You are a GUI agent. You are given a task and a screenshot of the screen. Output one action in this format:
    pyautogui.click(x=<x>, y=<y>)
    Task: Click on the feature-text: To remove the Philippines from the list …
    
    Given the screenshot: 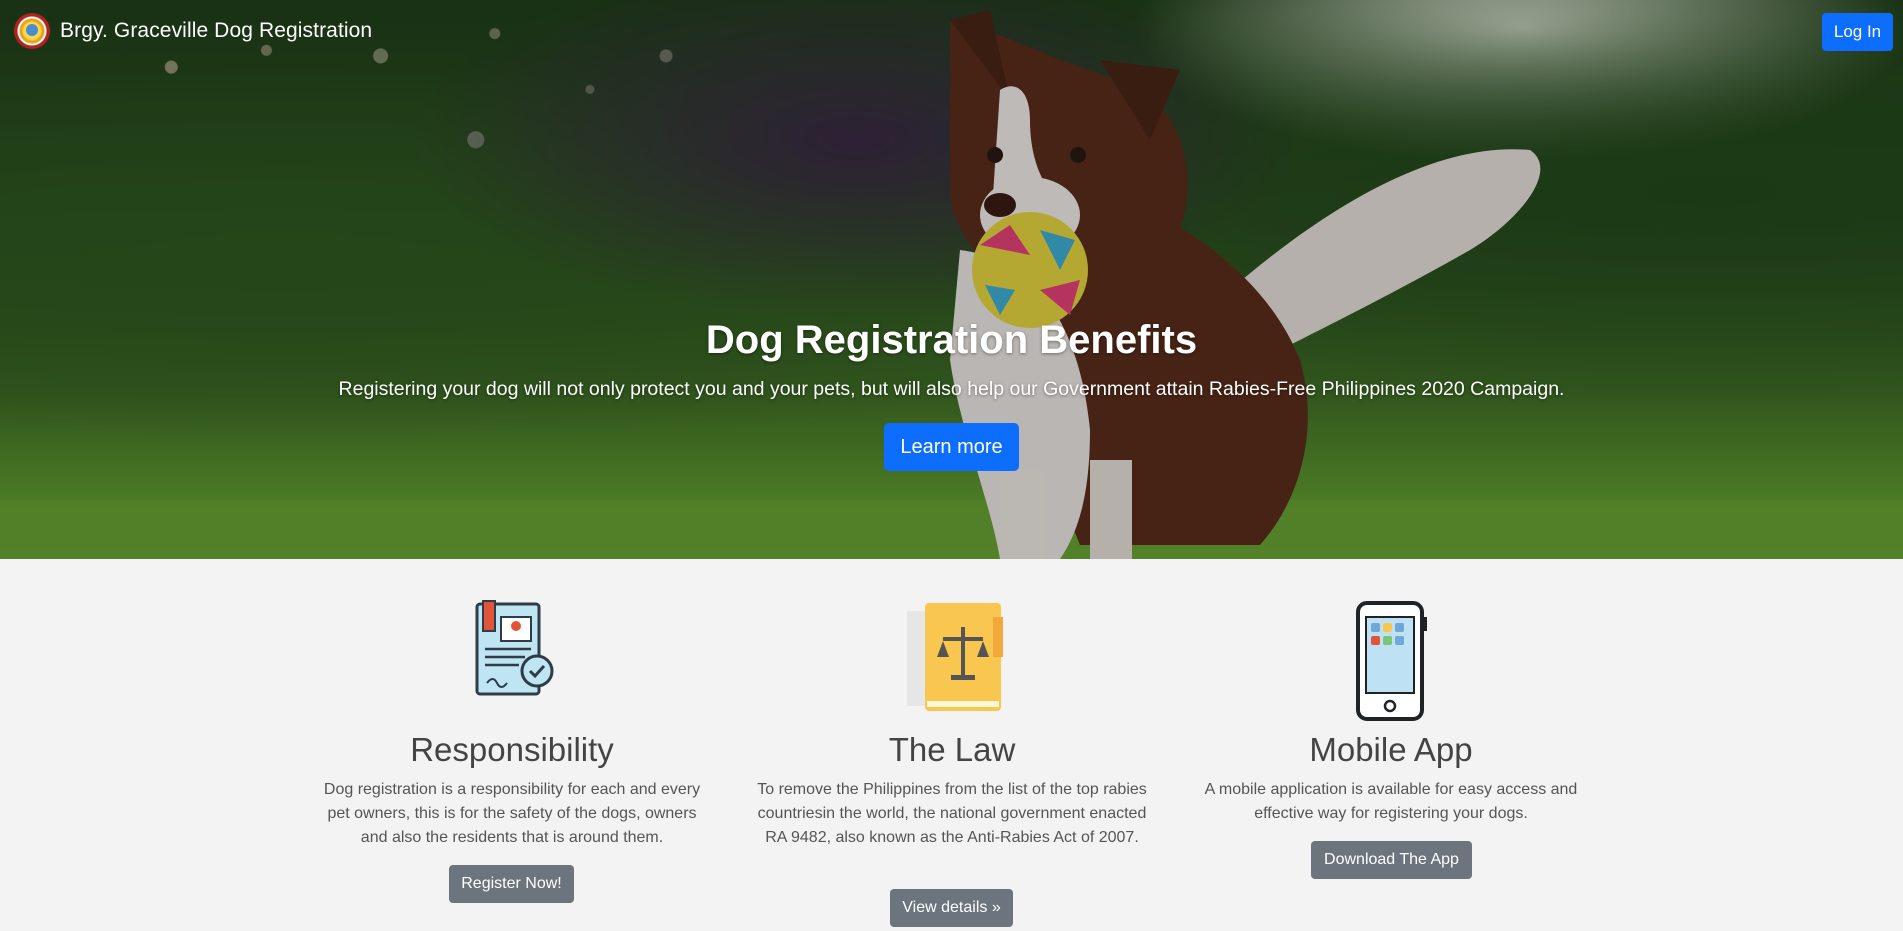 What is the action you would take?
    pyautogui.click(x=952, y=813)
    